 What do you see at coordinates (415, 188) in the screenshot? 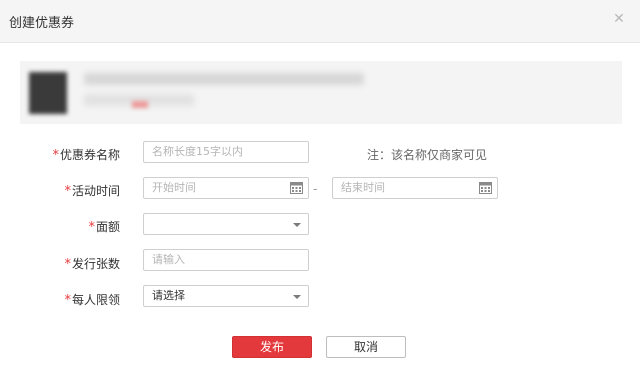
I see `end-time-input: 结束时间` at bounding box center [415, 188].